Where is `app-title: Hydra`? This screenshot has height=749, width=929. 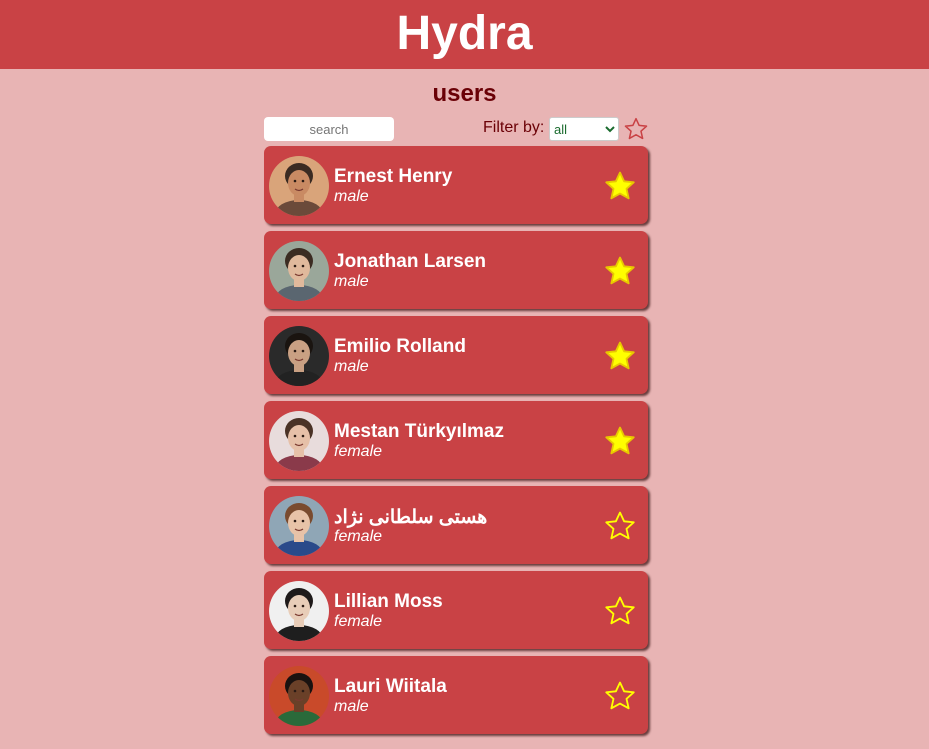
app-title: Hydra is located at coordinates (464, 33).